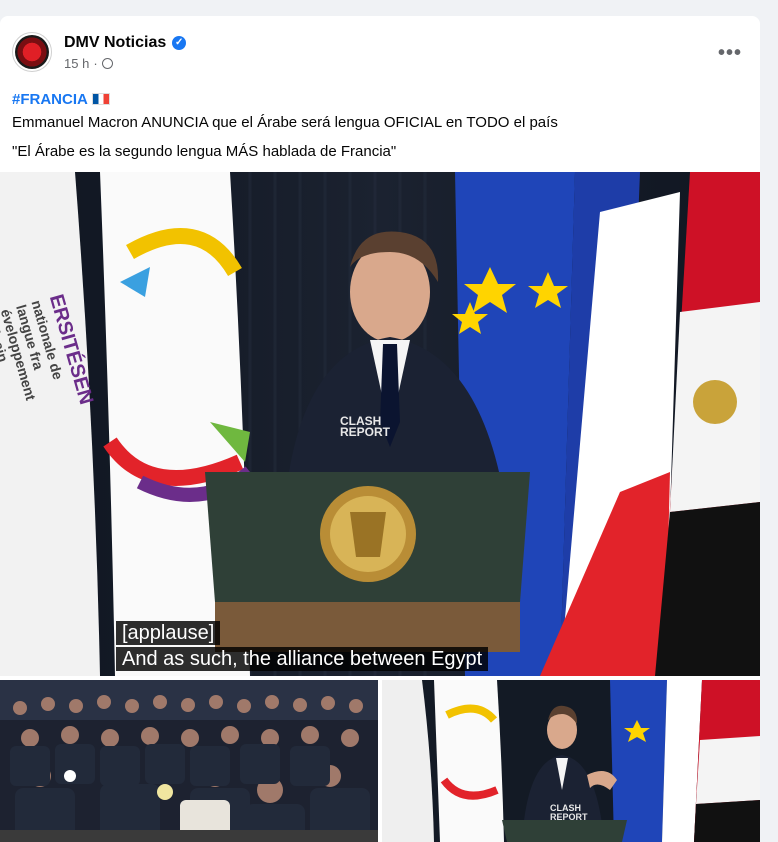 The height and width of the screenshot is (842, 778). What do you see at coordinates (365, 432) in the screenshot?
I see `watermark-bottom: REPORT` at bounding box center [365, 432].